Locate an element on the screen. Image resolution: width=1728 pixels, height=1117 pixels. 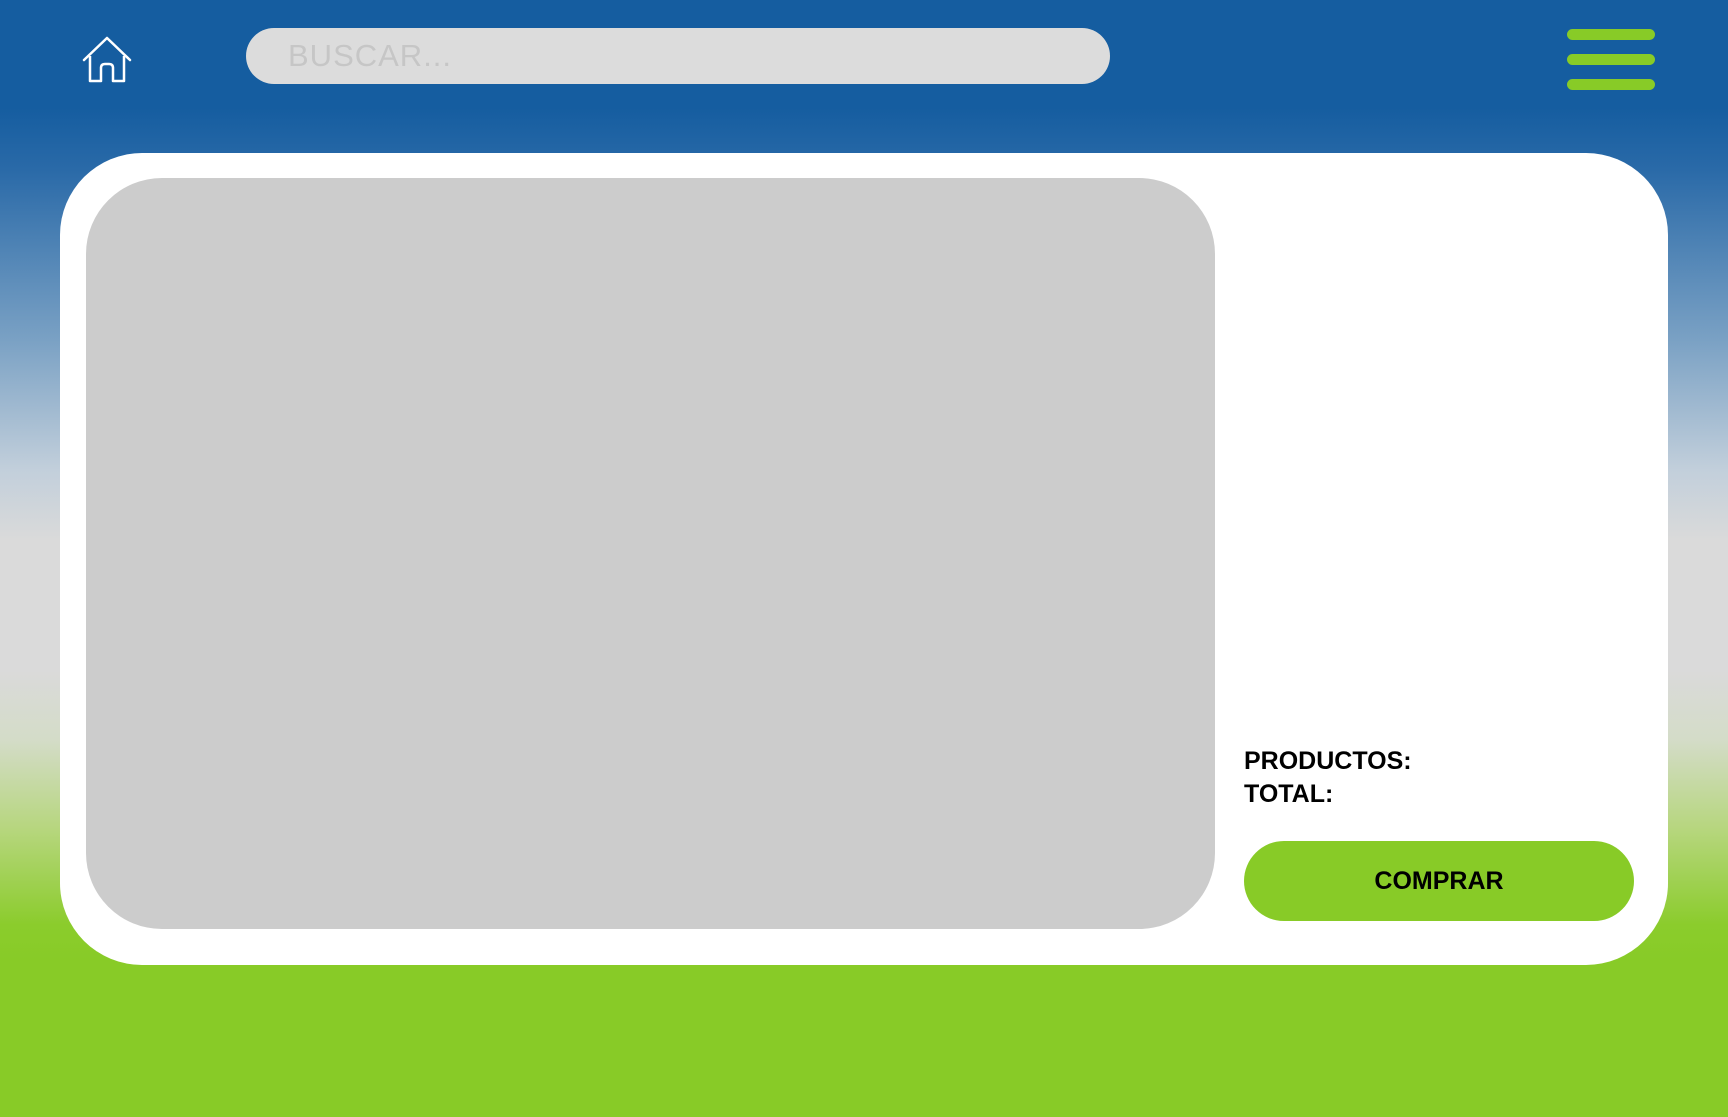
cart-summary: PRODUCTOS: TOTAL: is located at coordinates (1328, 778).